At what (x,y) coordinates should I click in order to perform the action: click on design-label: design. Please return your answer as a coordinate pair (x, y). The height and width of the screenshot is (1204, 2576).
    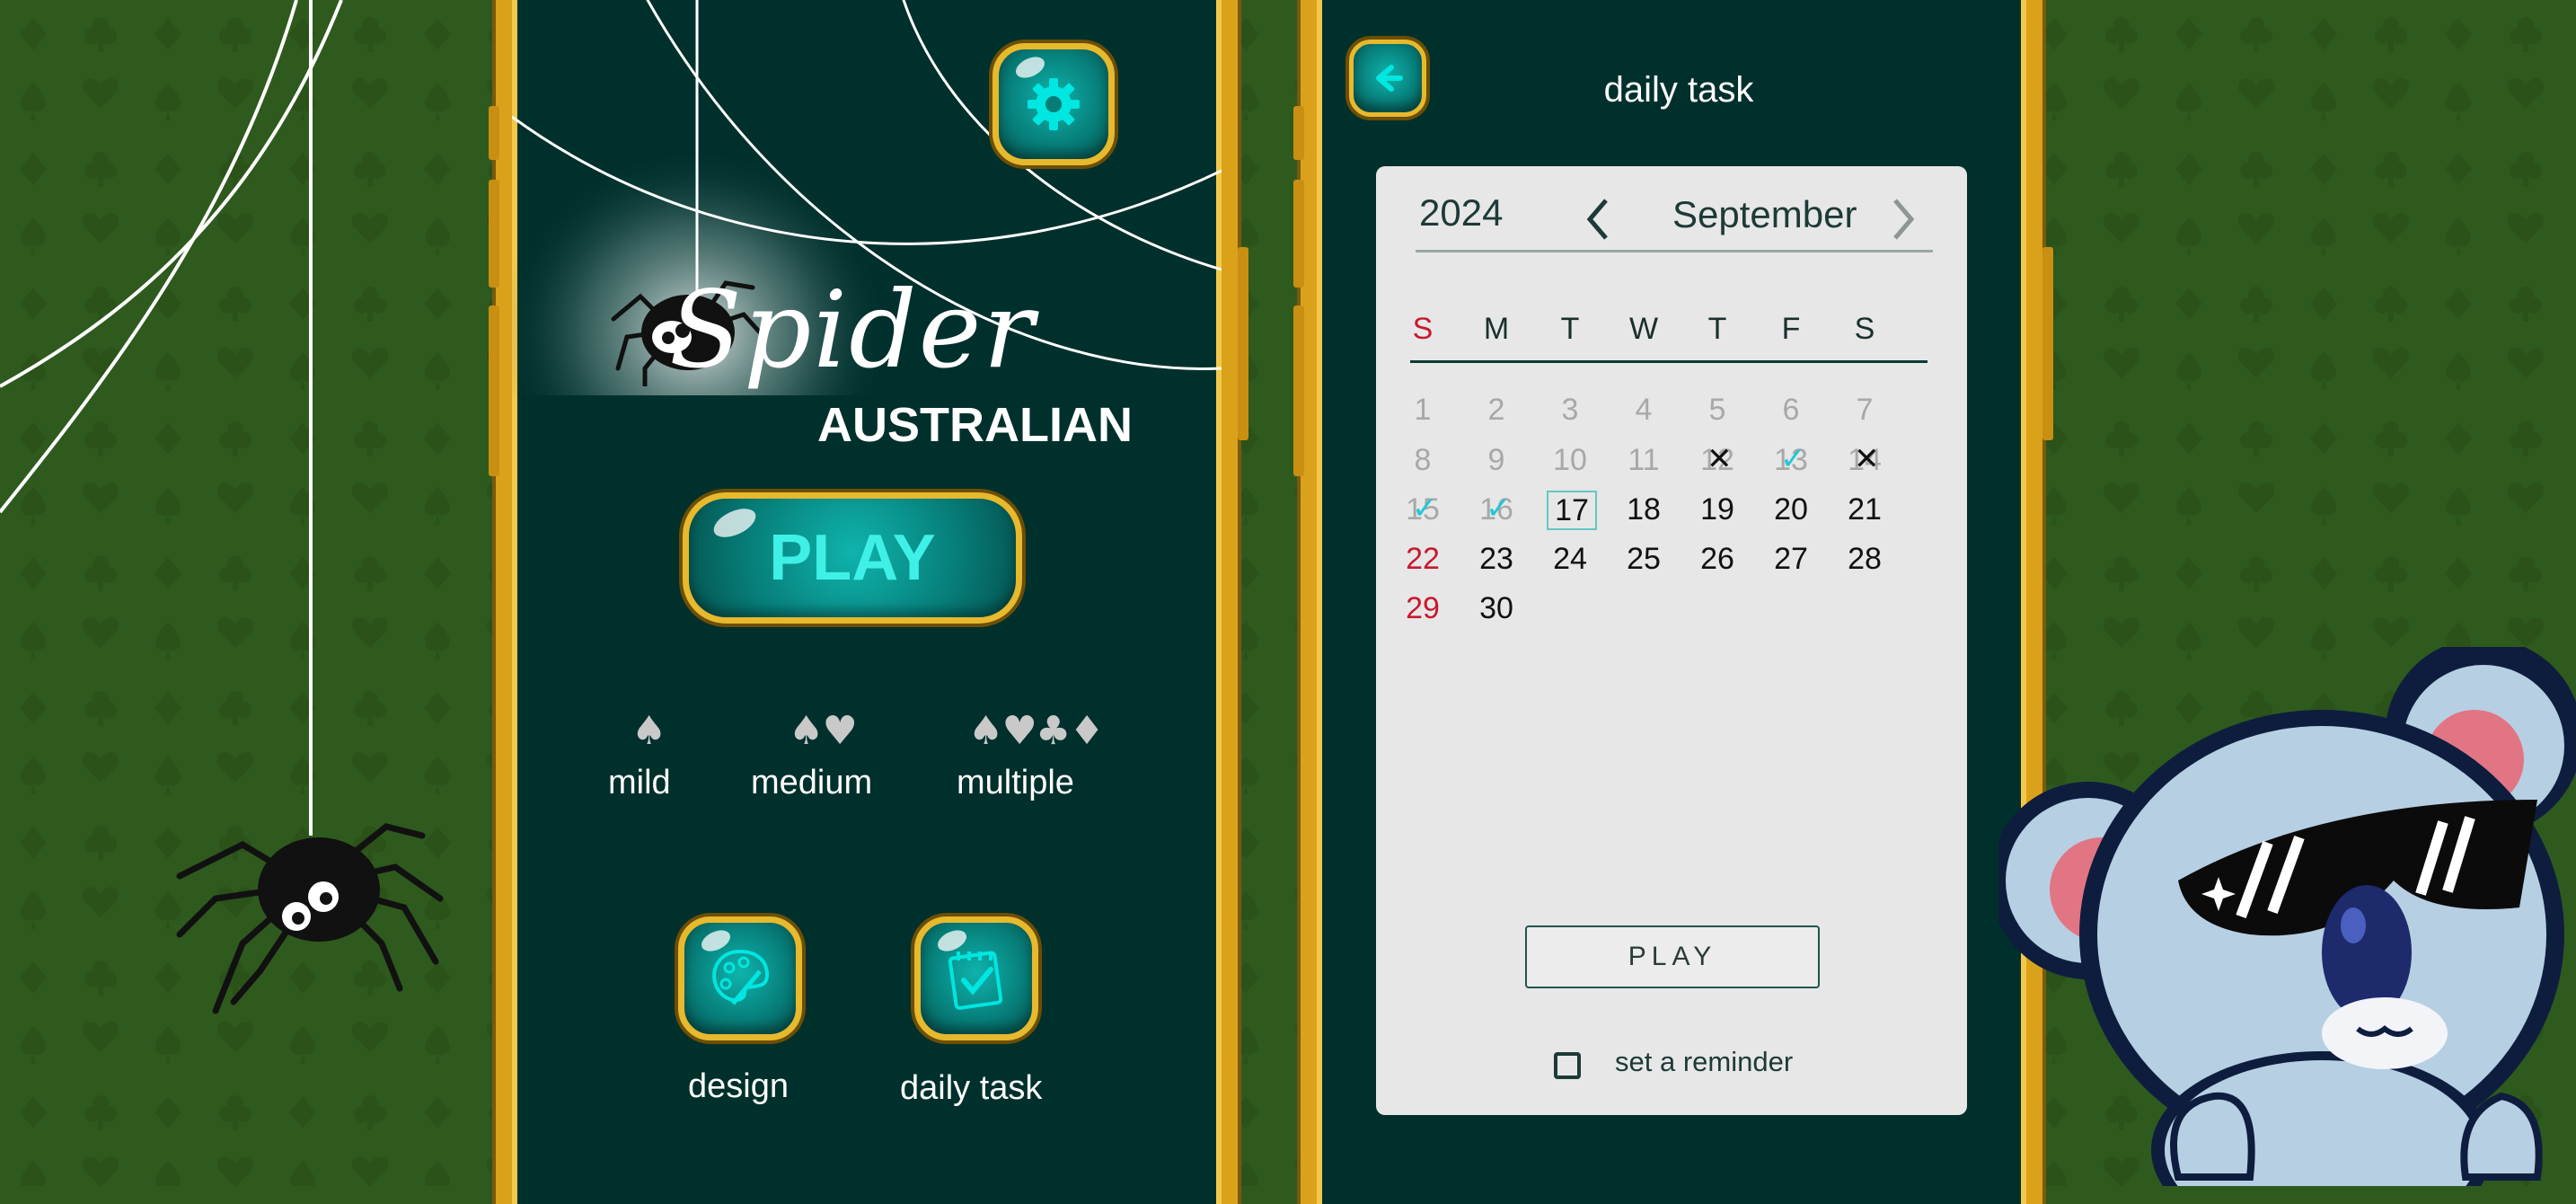
    Looking at the image, I should click on (738, 1086).